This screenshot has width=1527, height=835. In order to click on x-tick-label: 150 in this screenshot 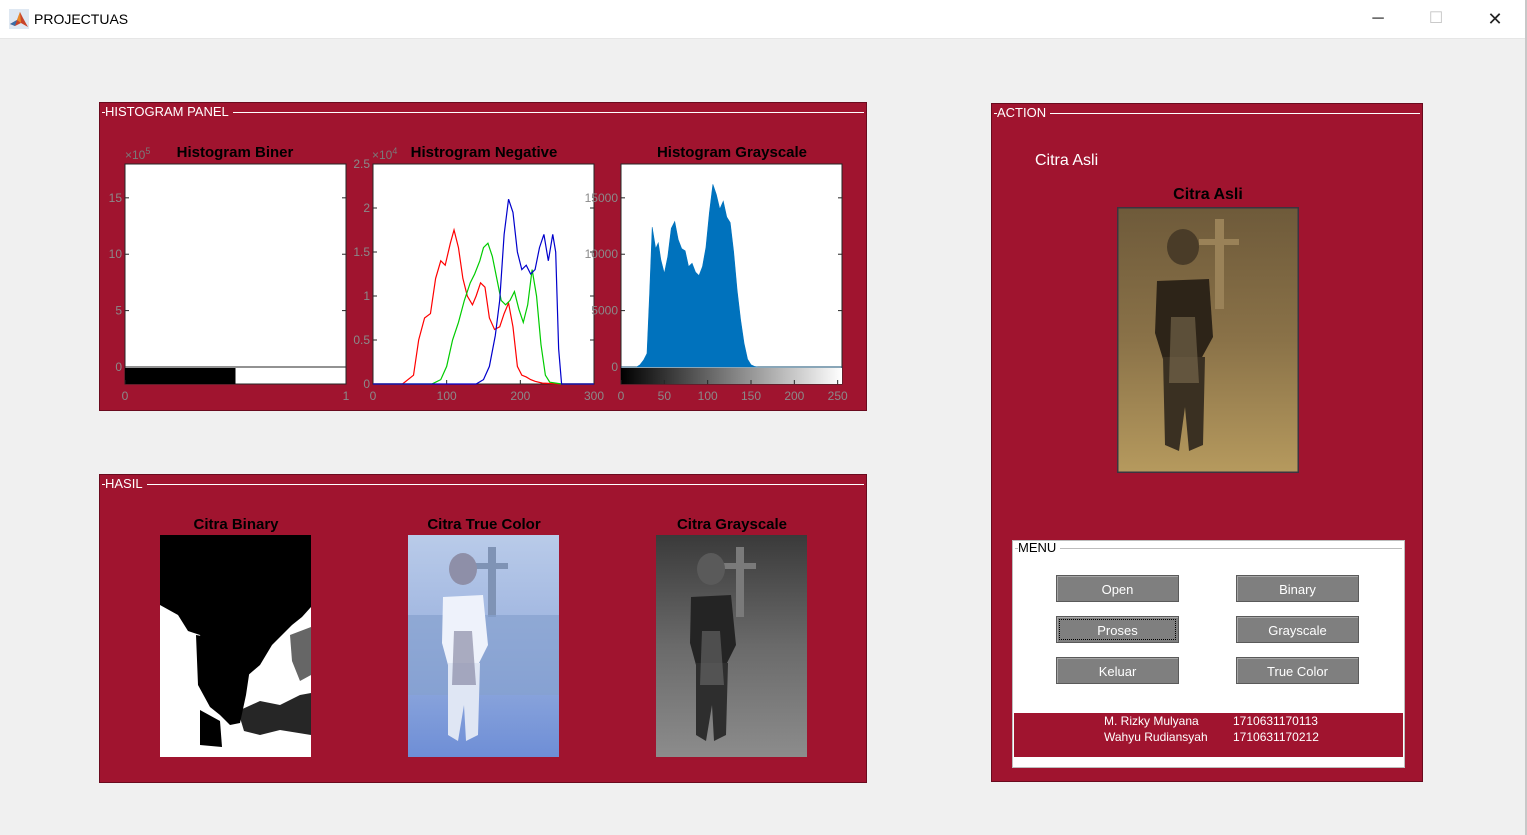, I will do `click(751, 396)`.